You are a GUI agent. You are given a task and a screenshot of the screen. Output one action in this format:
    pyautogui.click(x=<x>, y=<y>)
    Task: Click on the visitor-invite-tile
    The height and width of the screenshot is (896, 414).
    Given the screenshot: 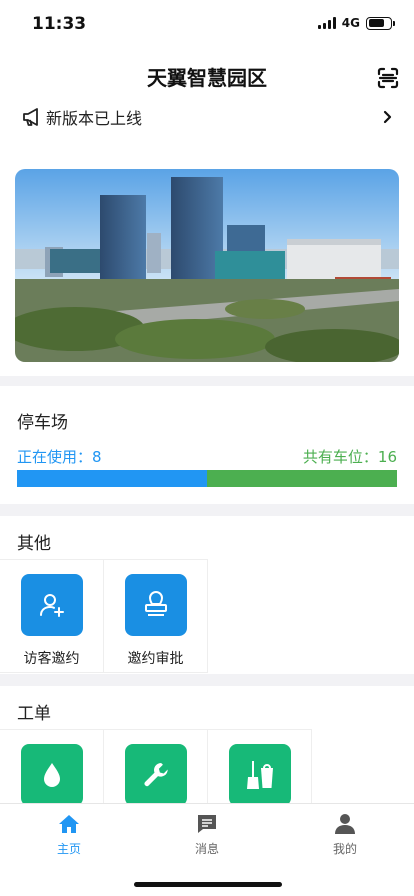 What is the action you would take?
    pyautogui.click(x=51, y=605)
    